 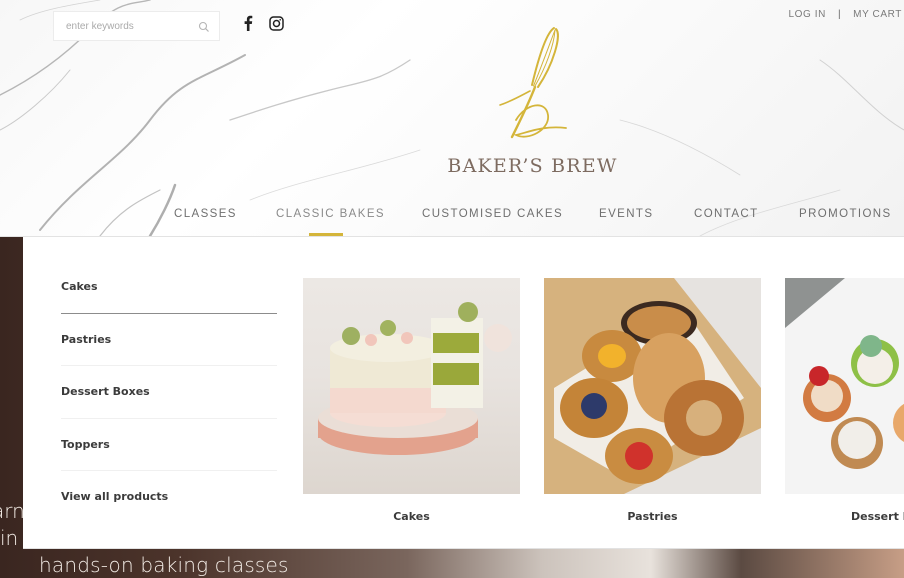 What do you see at coordinates (626, 214) in the screenshot?
I see `nav-events: EVENTS` at bounding box center [626, 214].